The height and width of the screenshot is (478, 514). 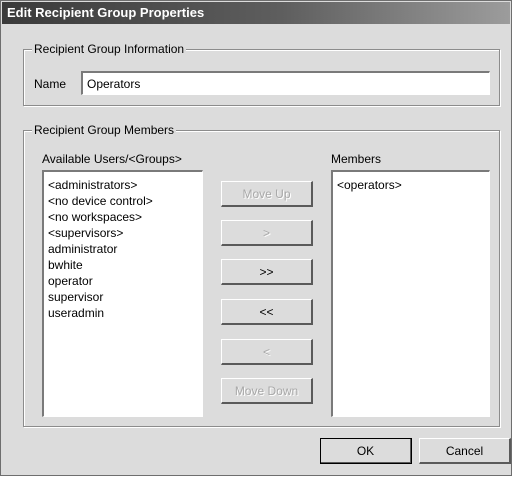 What do you see at coordinates (356, 159) in the screenshot?
I see `members-label: Members` at bounding box center [356, 159].